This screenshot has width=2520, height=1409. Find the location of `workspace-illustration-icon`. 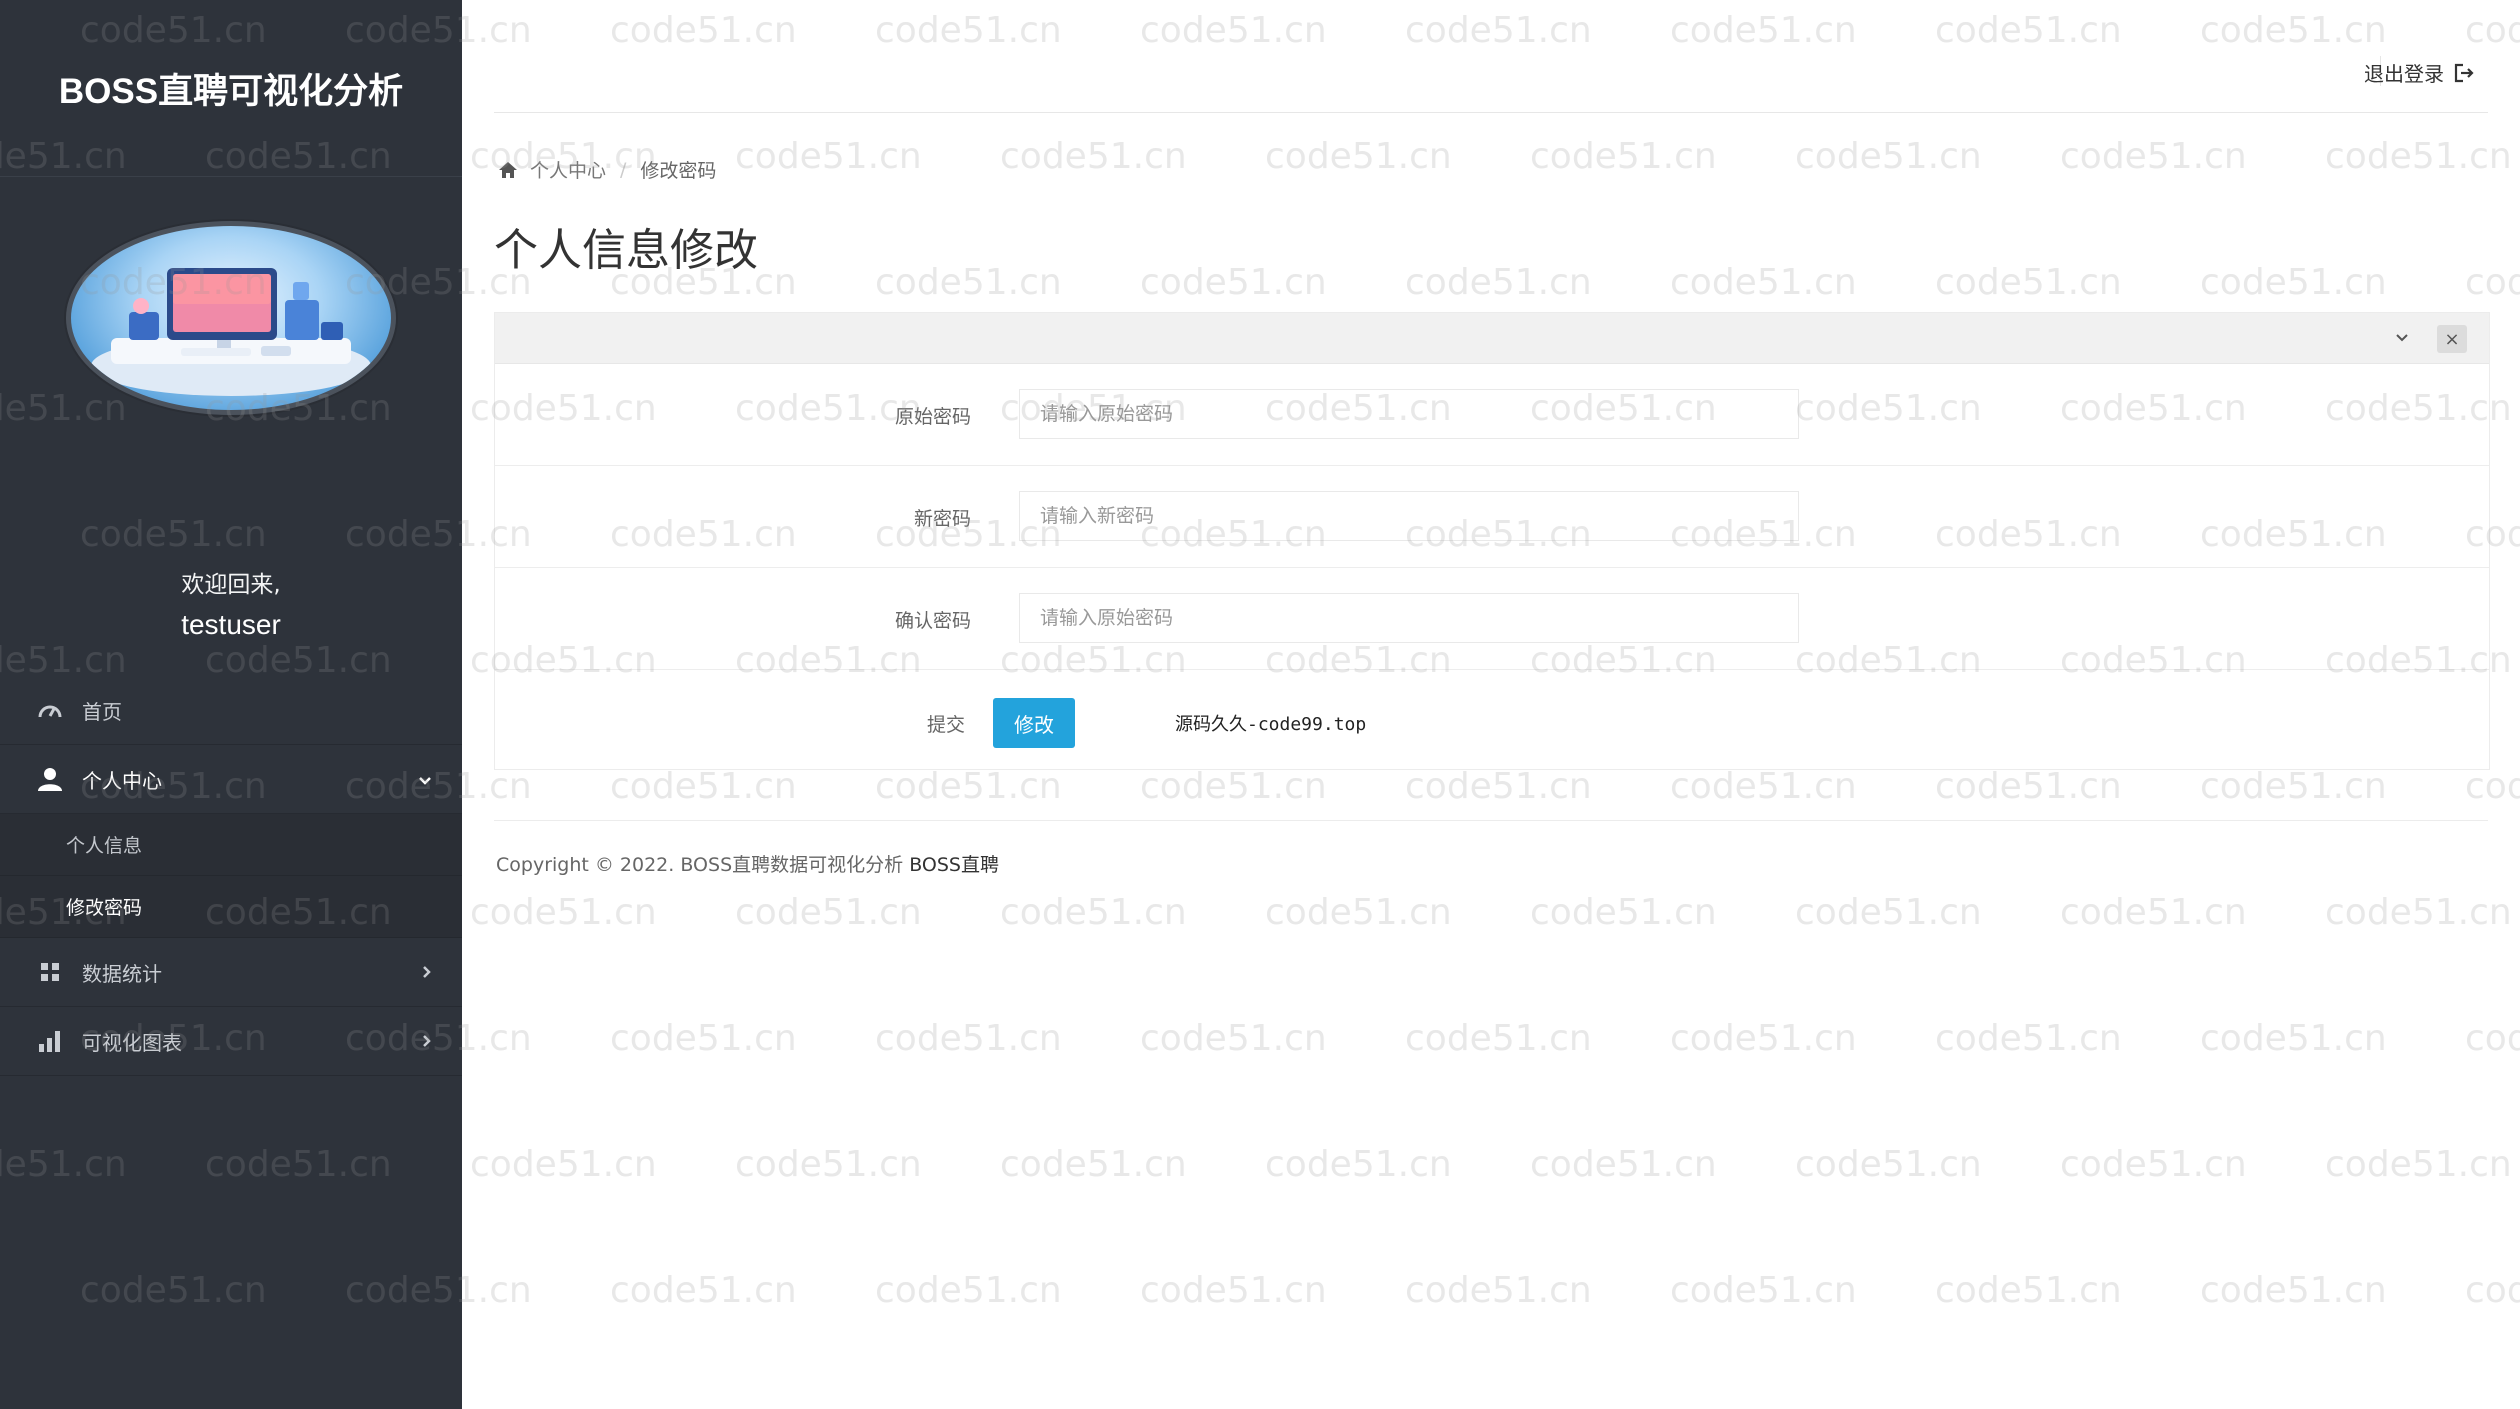

workspace-illustration-icon is located at coordinates (231, 332).